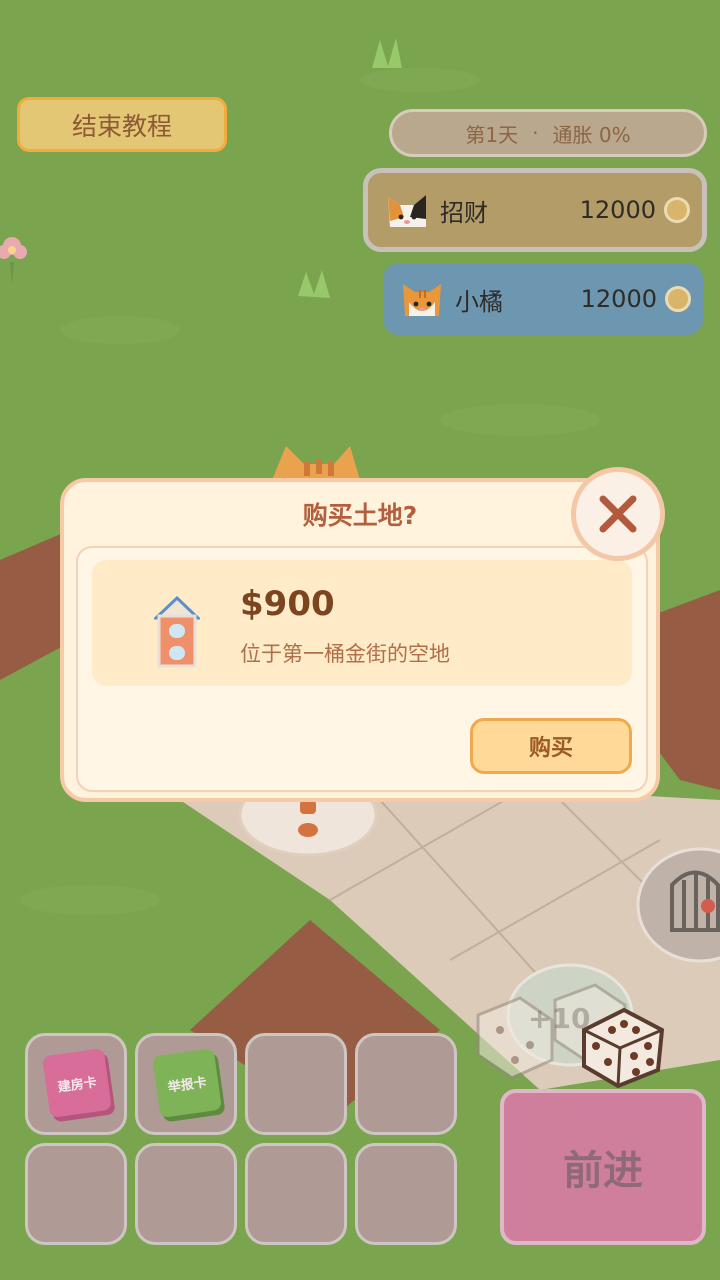  I want to click on land-info-card: $900 位于第一桶金街的空地, so click(362, 623).